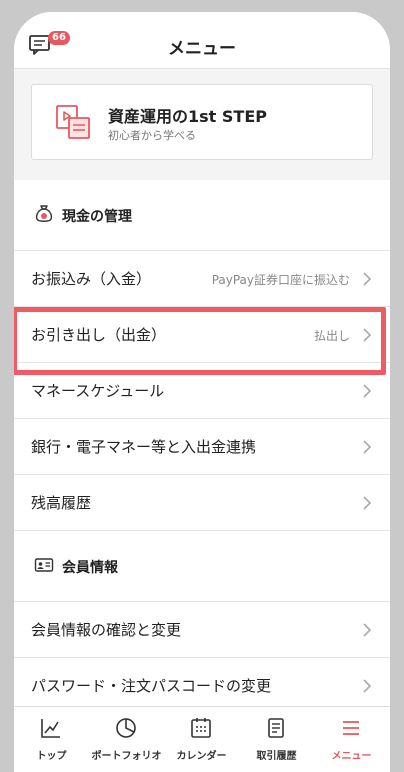  What do you see at coordinates (276, 739) in the screenshot?
I see `tab-history: 取引履歴` at bounding box center [276, 739].